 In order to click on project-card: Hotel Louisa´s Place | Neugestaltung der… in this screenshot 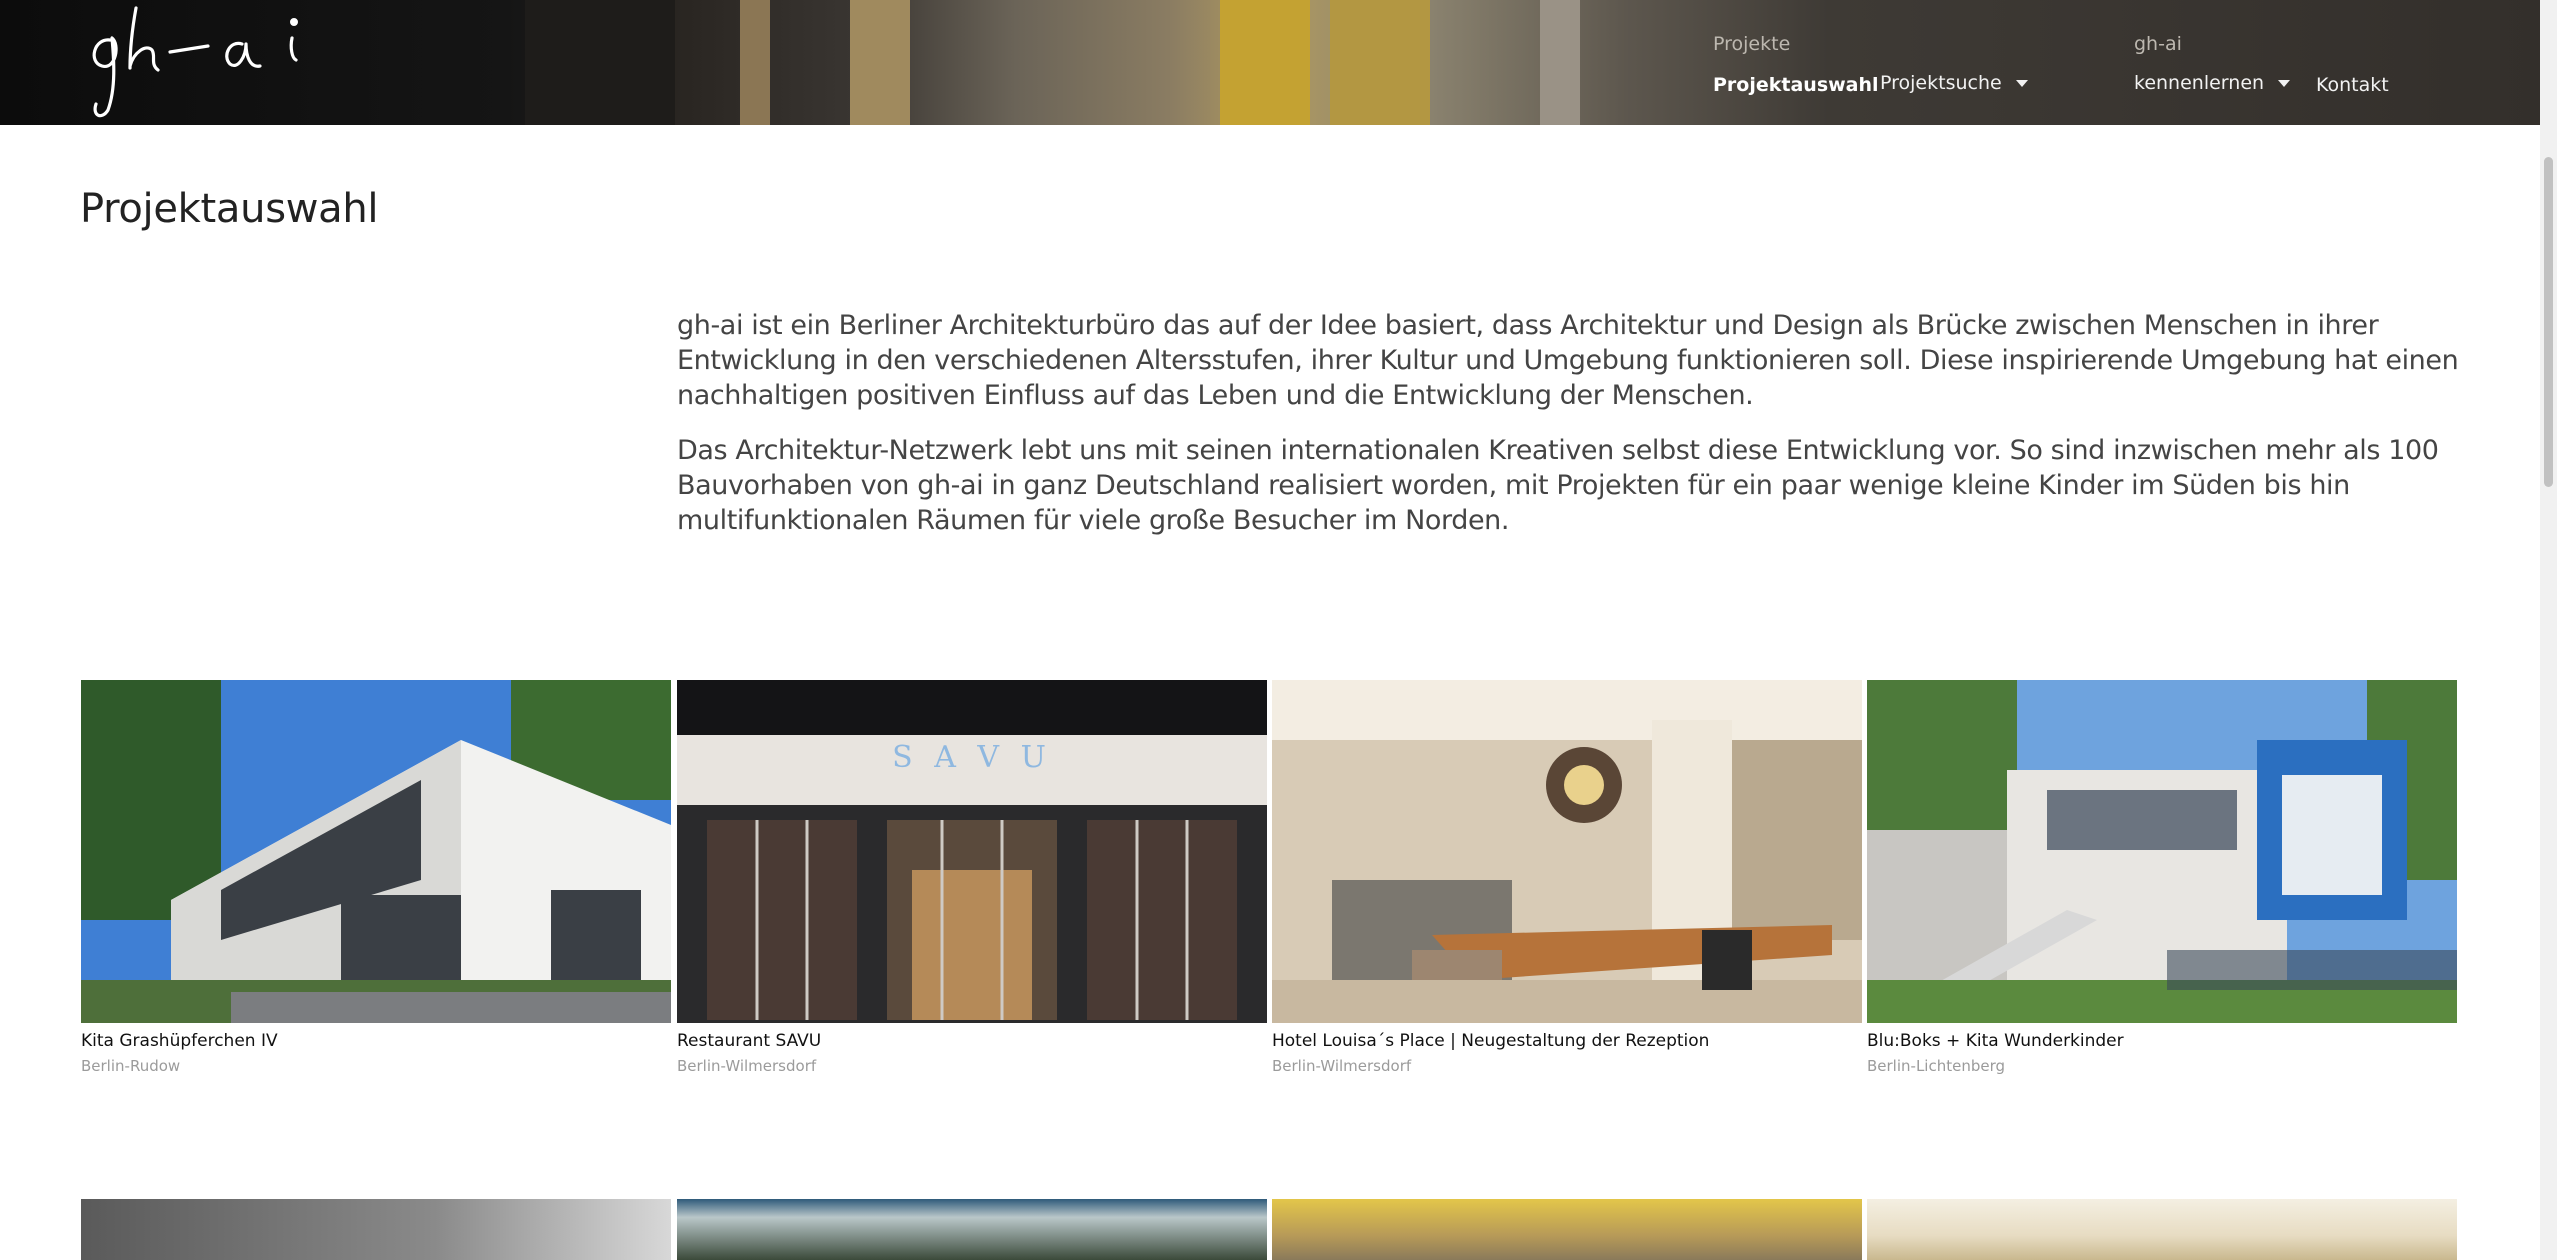, I will do `click(1567, 877)`.